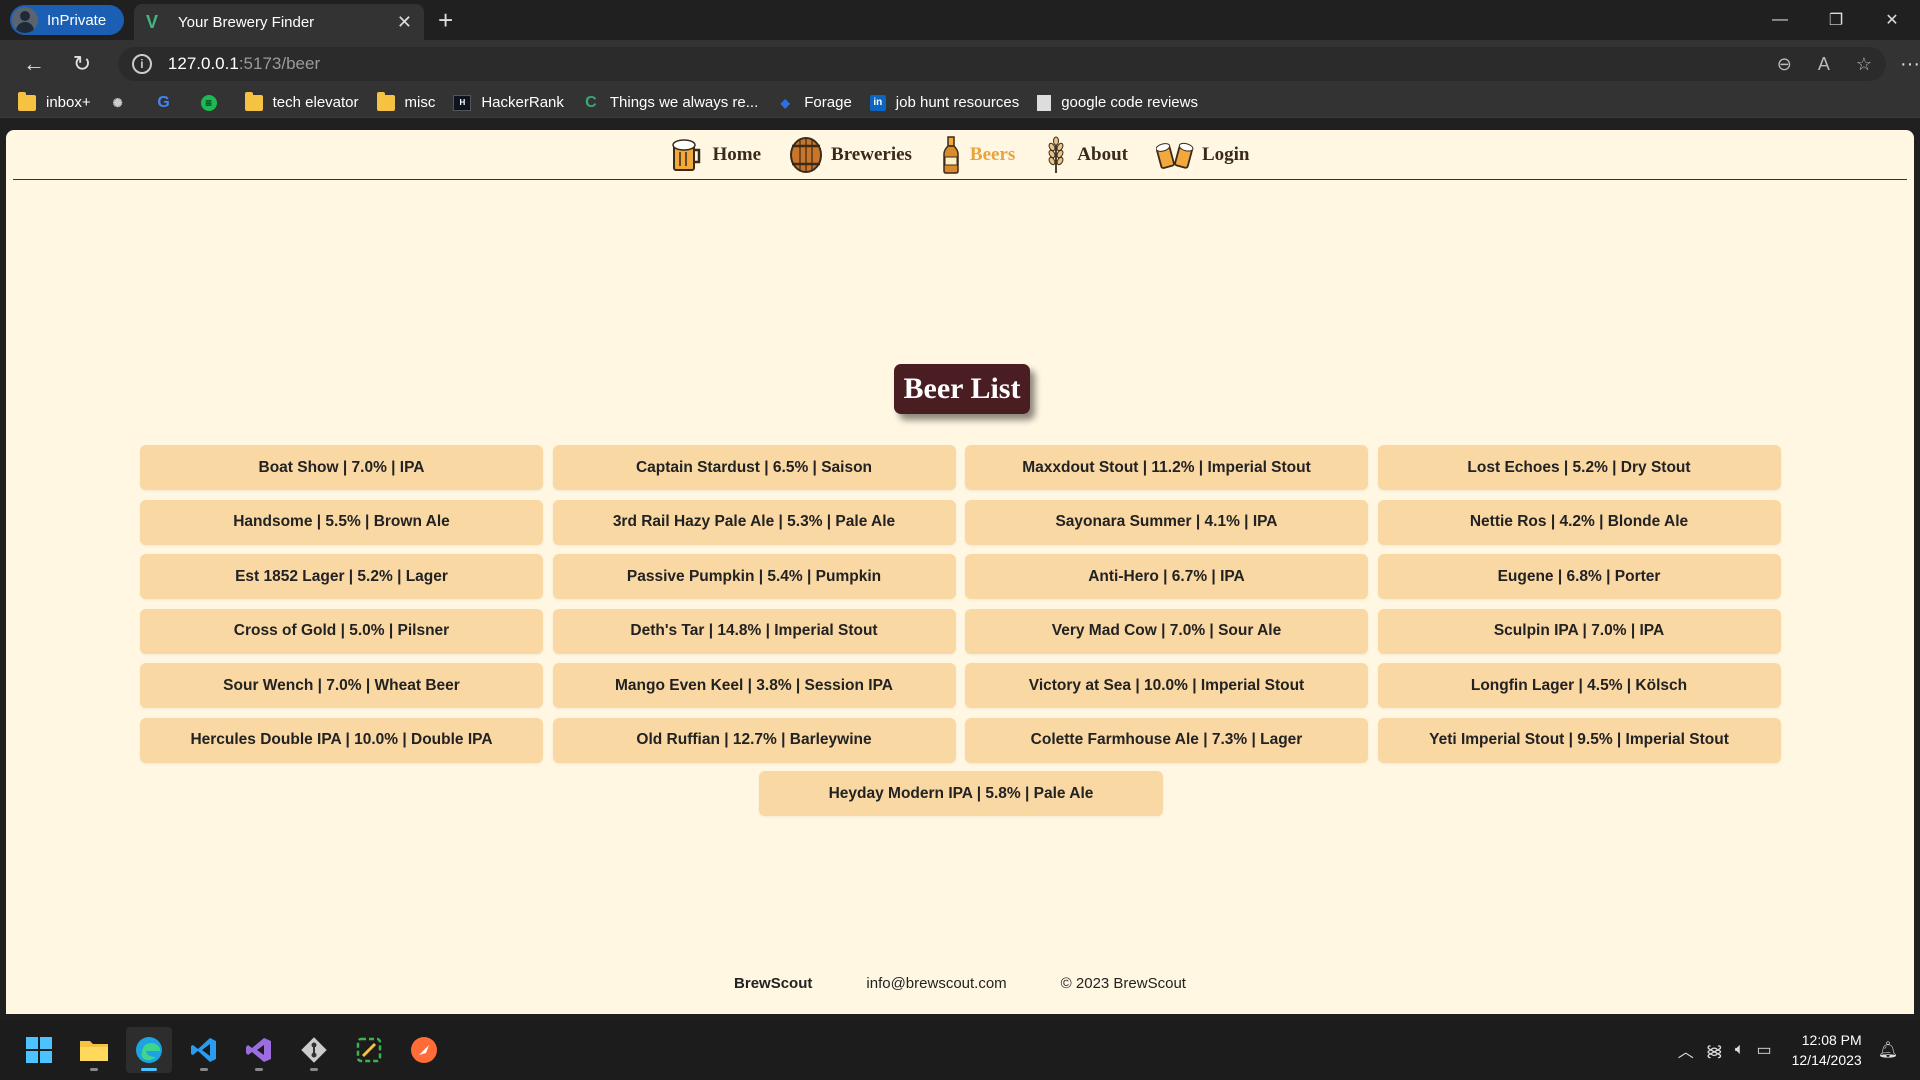  Describe the element at coordinates (1888, 1050) in the screenshot. I see `notification-bell-icon: 🔔︎` at that location.